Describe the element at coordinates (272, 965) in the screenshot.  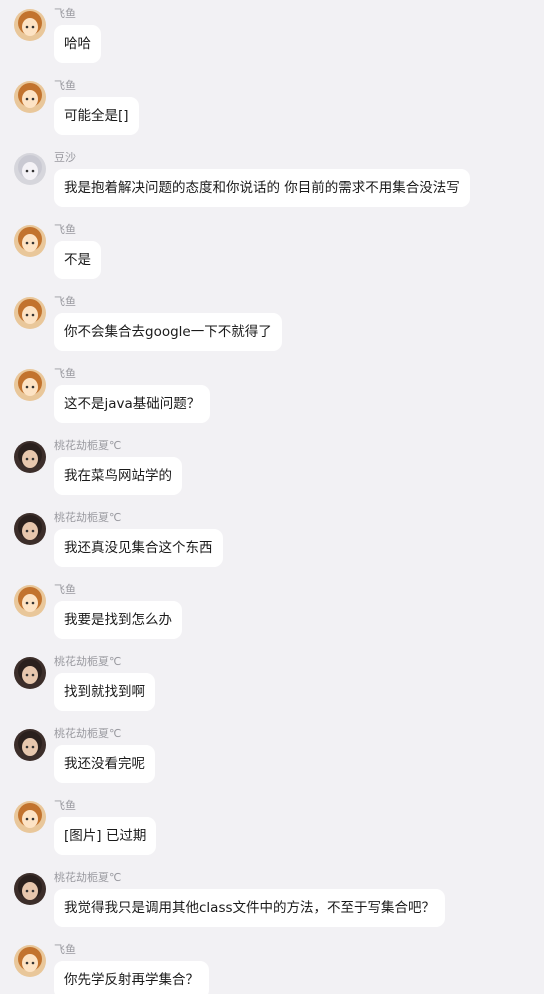
I see `chat-message: 飞鱼你先学反射再学集合？` at that location.